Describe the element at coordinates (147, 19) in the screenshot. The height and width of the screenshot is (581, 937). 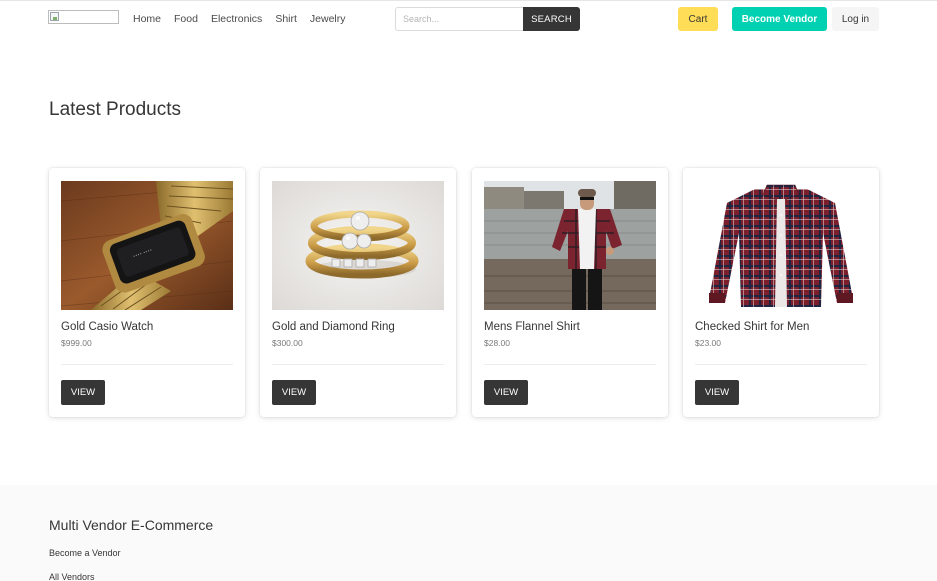
I see `nav-link-home: Home` at that location.